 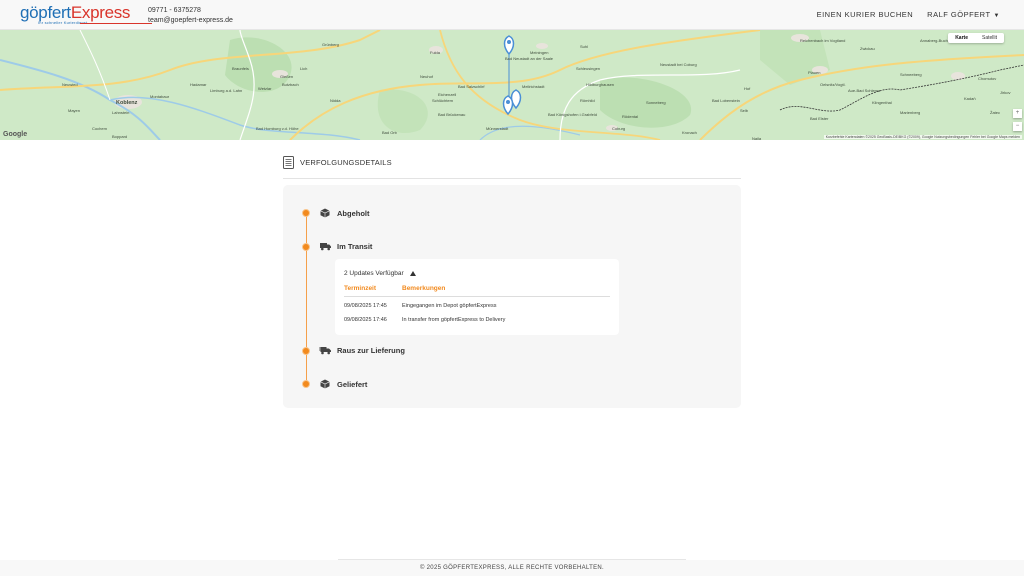 I want to click on update-remark: Eingegangen im Depot göpfertExpress, so click(x=449, y=306).